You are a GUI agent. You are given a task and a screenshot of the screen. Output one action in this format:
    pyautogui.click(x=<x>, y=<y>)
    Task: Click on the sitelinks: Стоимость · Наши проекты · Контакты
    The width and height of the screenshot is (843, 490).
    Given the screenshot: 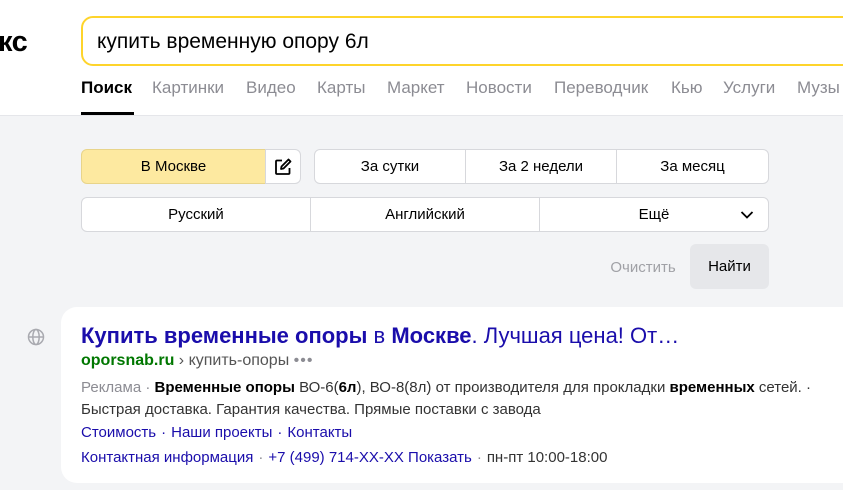 What is the action you would take?
    pyautogui.click(x=216, y=432)
    